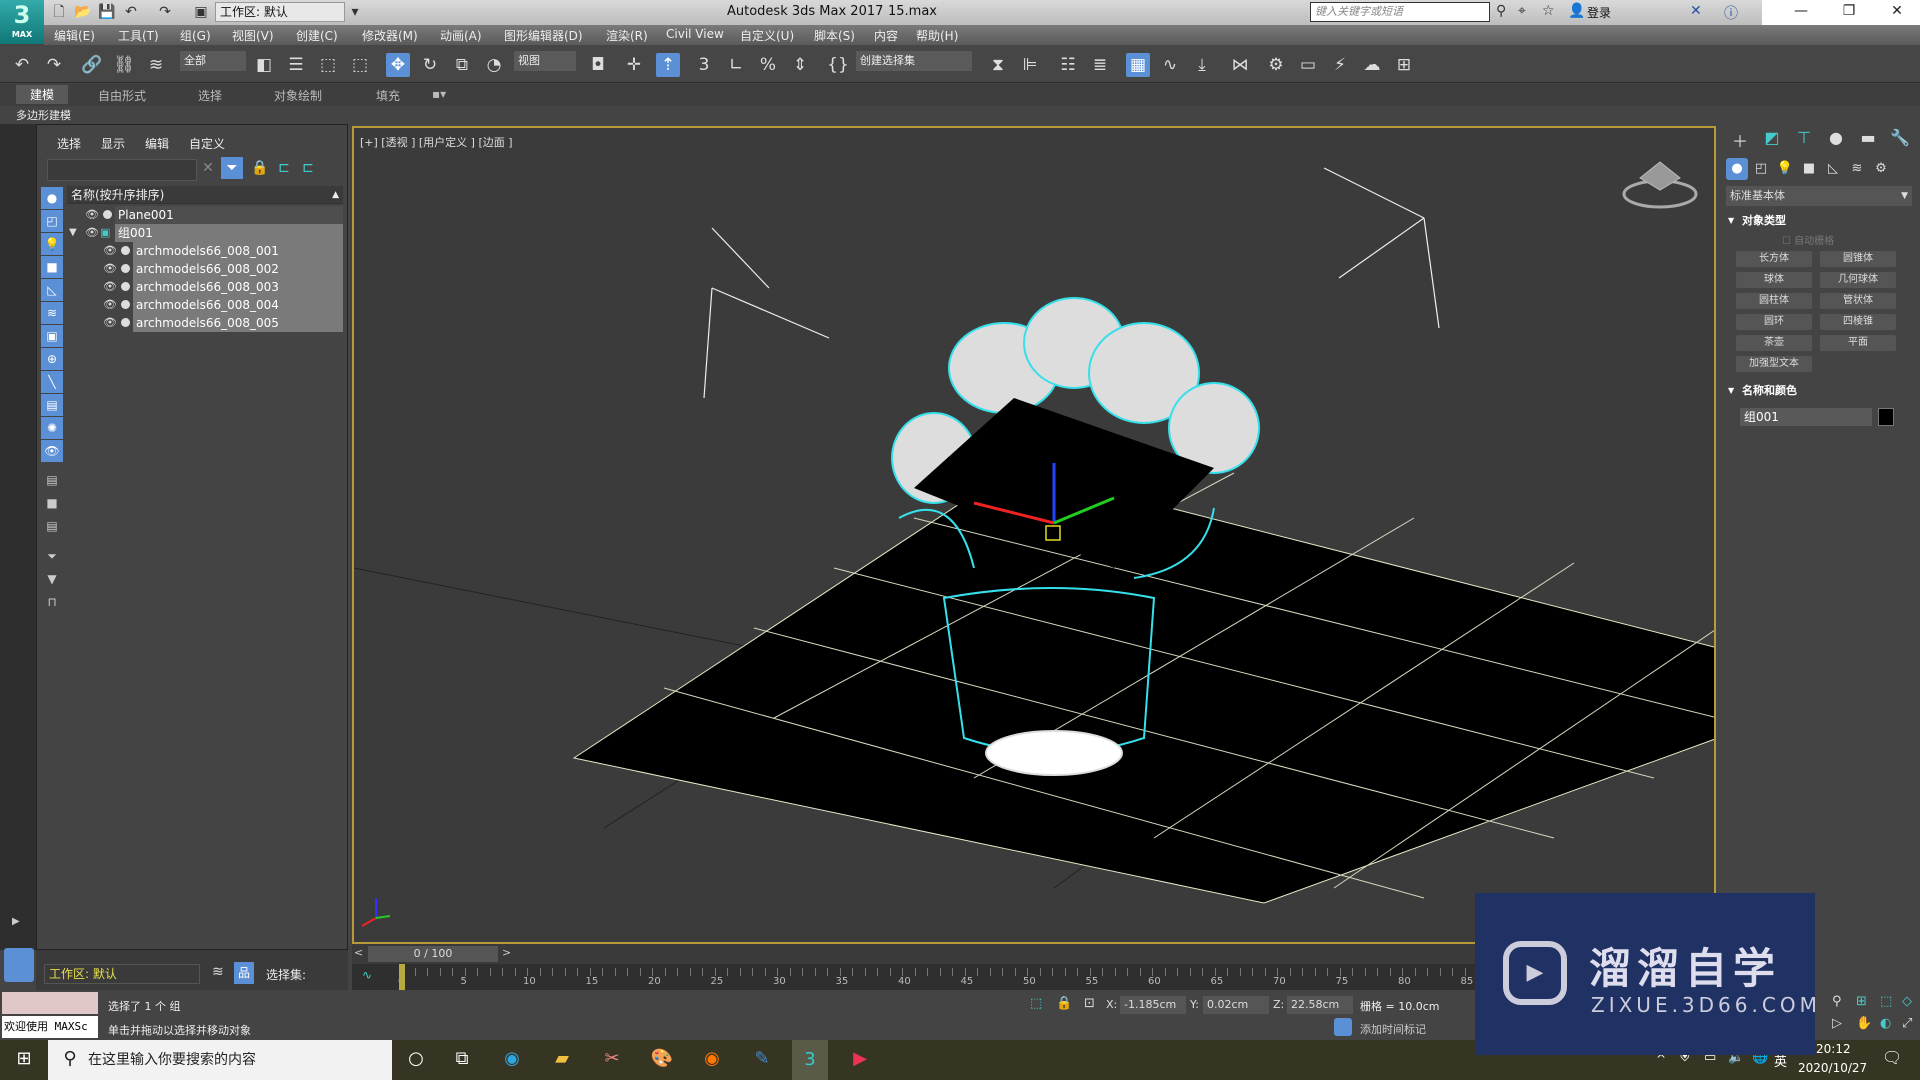 The width and height of the screenshot is (1920, 1080). I want to click on menu-edit: 编辑(E), so click(74, 35).